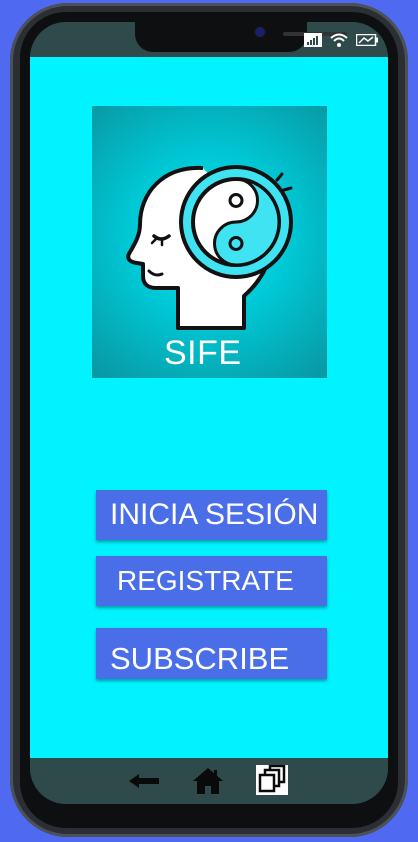 The image size is (418, 842). I want to click on back-arrow-icon, so click(144, 781).